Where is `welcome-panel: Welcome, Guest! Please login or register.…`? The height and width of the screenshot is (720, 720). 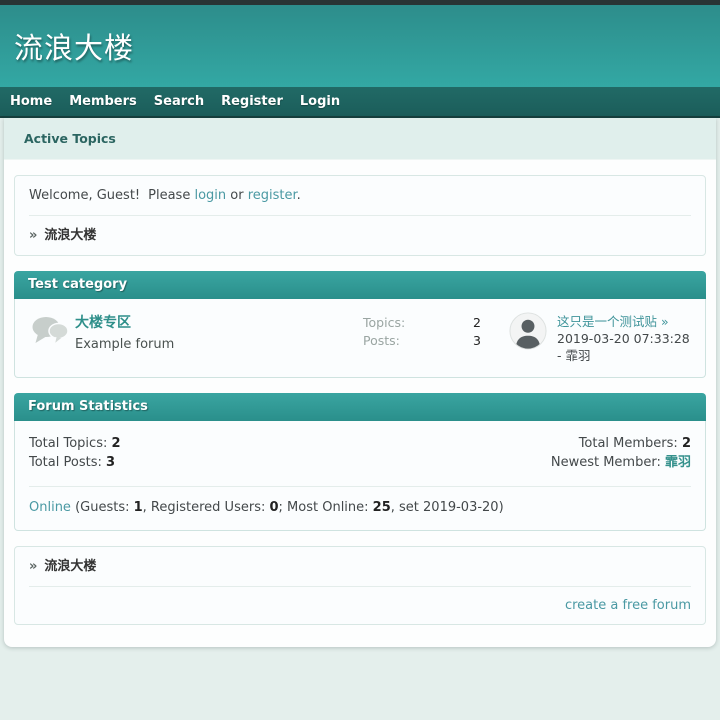
welcome-panel: Welcome, Guest! Please login or register.… is located at coordinates (360, 215).